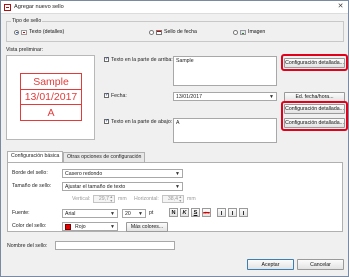  What do you see at coordinates (270, 264) in the screenshot?
I see `accept-button: Aceptar` at bounding box center [270, 264].